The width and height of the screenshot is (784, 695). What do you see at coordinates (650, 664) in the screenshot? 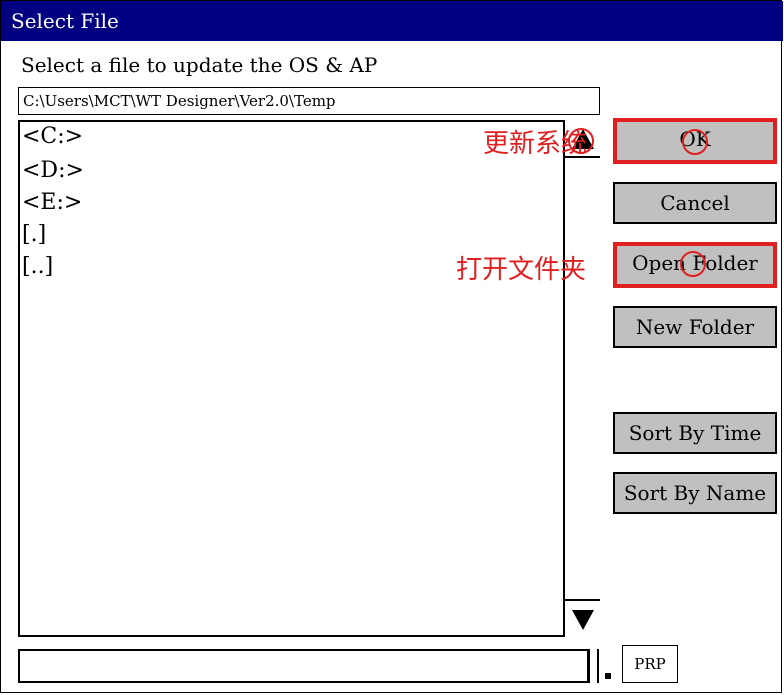
I see `extension-field: PRP` at bounding box center [650, 664].